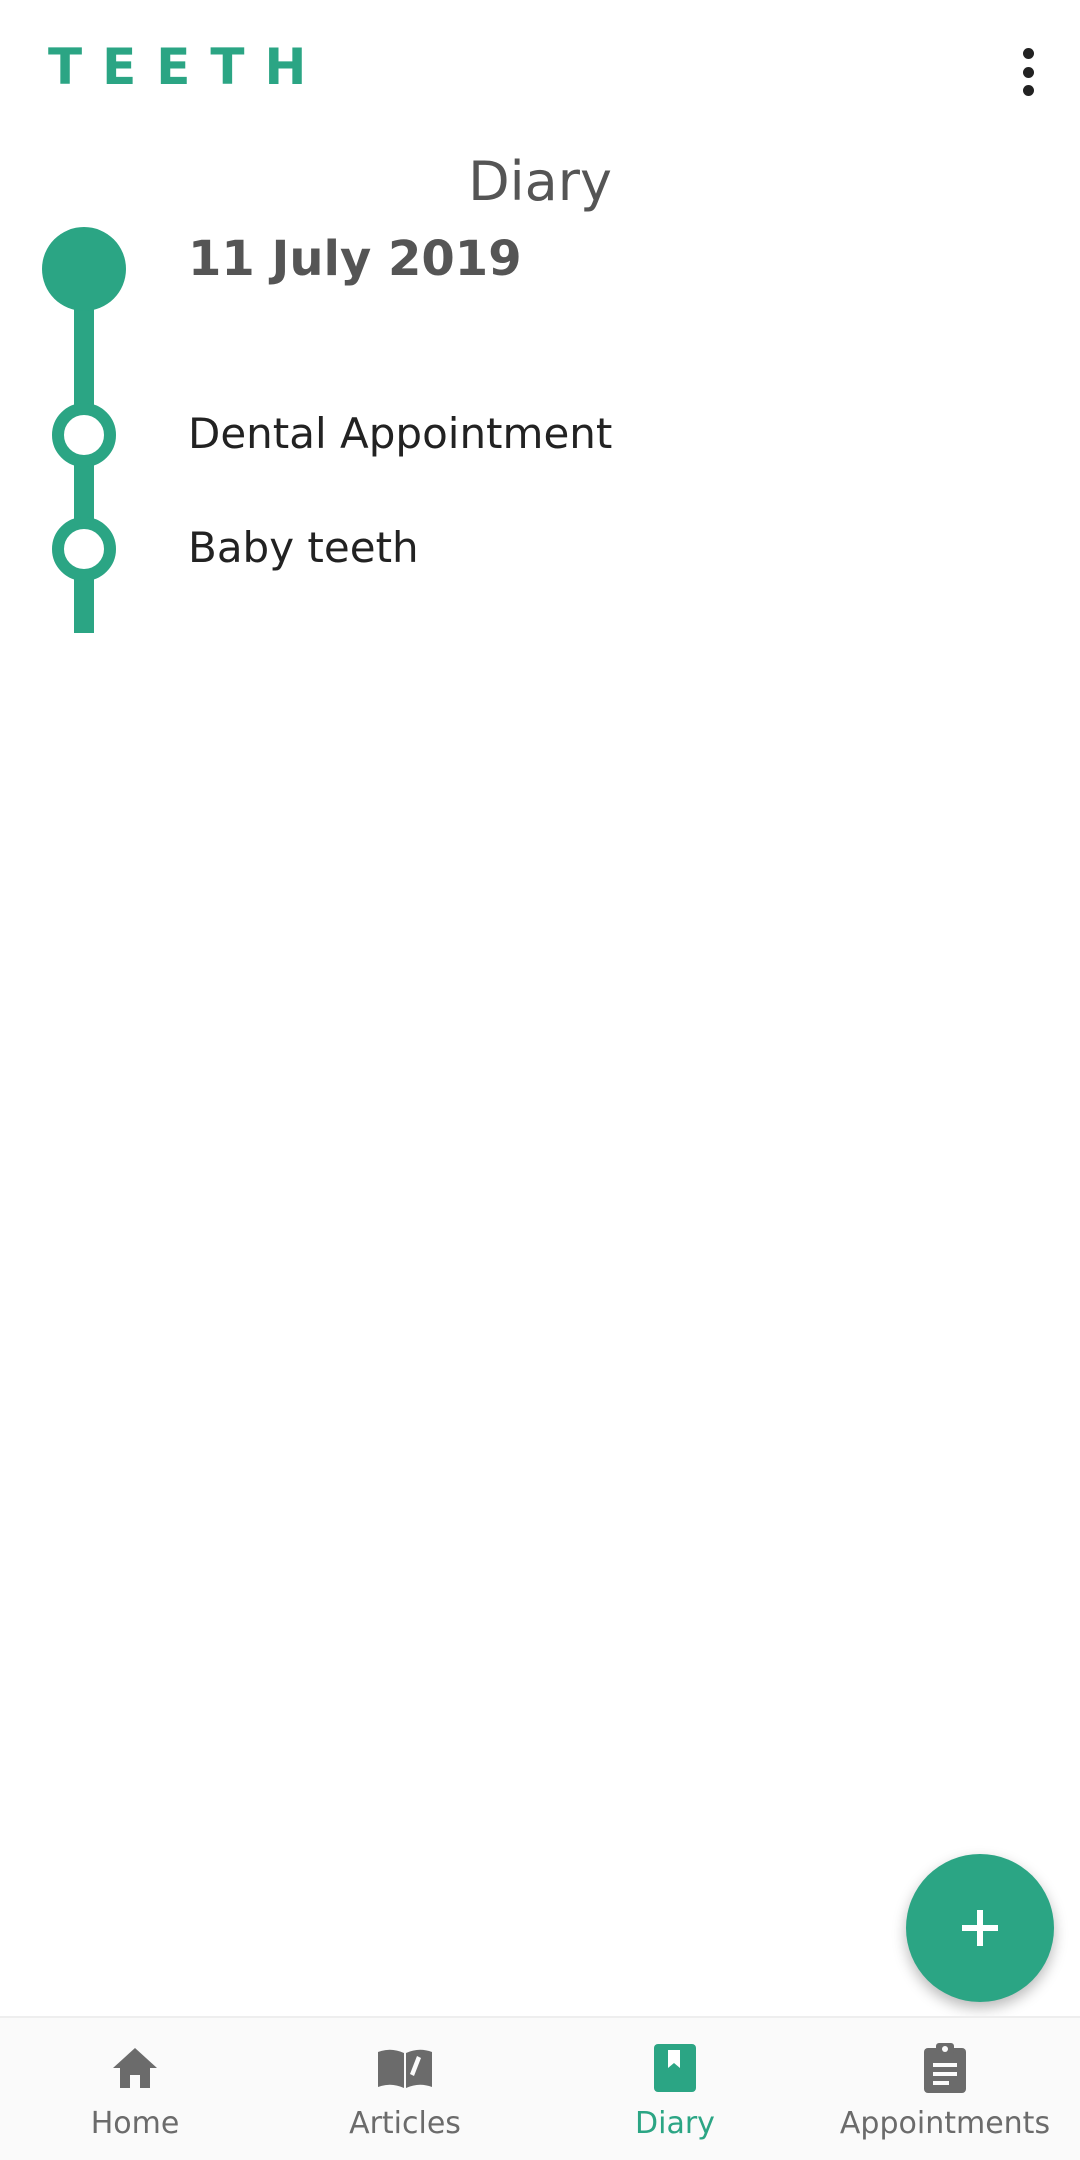  I want to click on nav-item-home: Home, so click(135, 2089).